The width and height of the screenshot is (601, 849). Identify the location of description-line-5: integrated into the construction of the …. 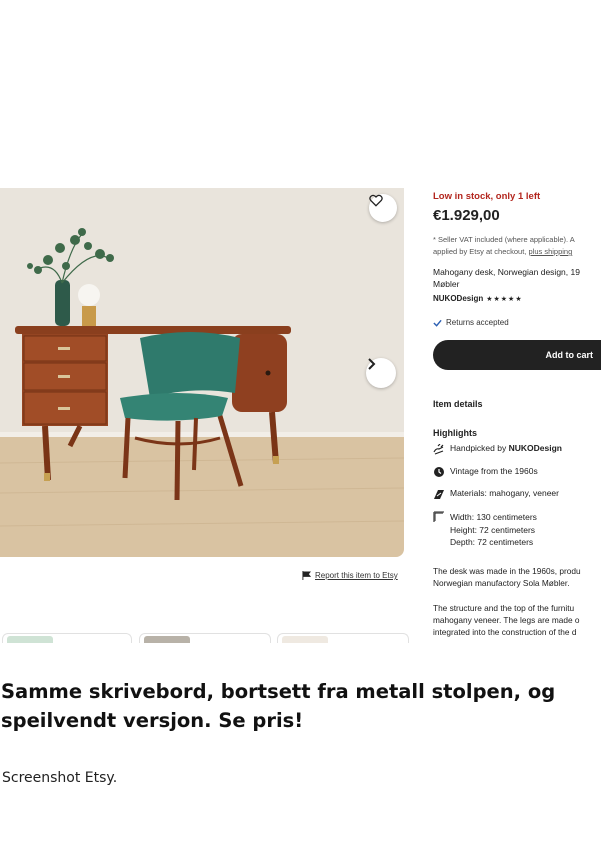
(505, 632).